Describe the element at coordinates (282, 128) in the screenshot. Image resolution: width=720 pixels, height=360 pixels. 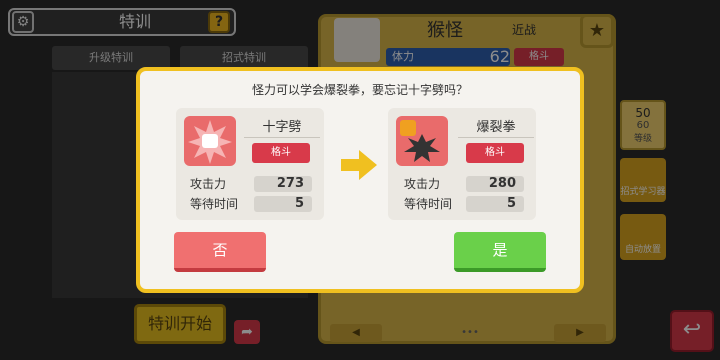
I see `old-move-name: 十字劈` at that location.